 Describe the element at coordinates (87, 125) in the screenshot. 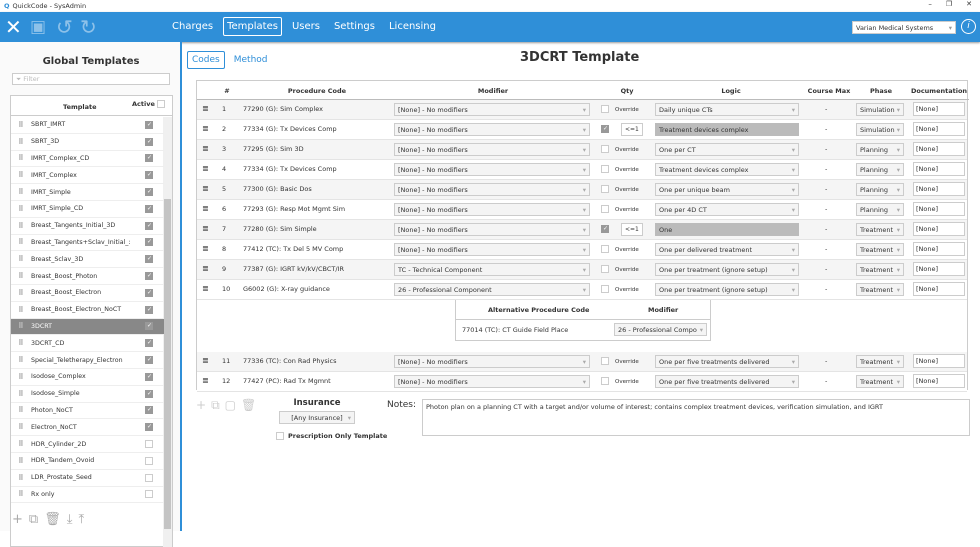

I see `template-list-item: ⠿ SBRT_IMRT` at that location.